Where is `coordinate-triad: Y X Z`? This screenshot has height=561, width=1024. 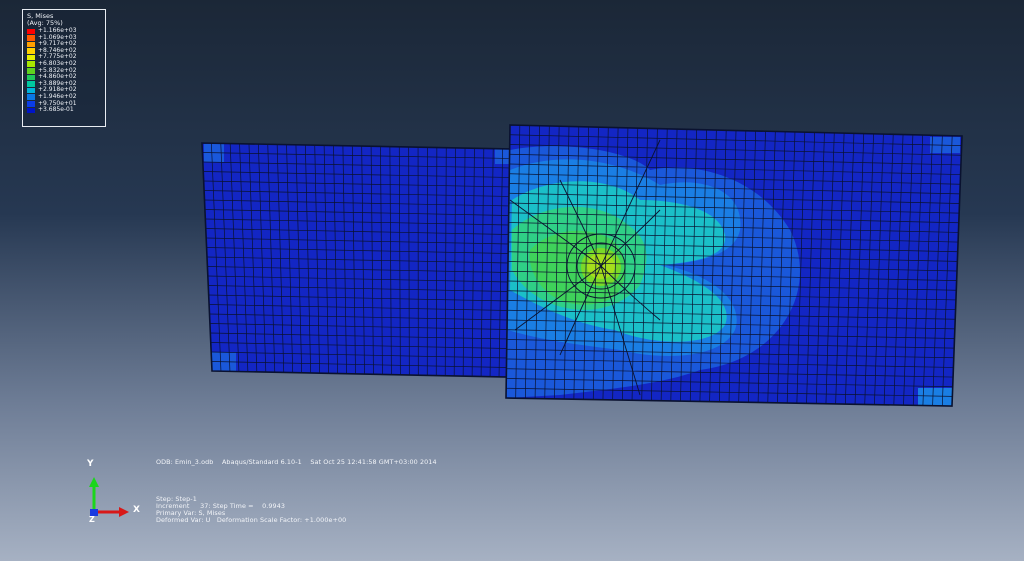 coordinate-triad: Y X Z is located at coordinates (120, 495).